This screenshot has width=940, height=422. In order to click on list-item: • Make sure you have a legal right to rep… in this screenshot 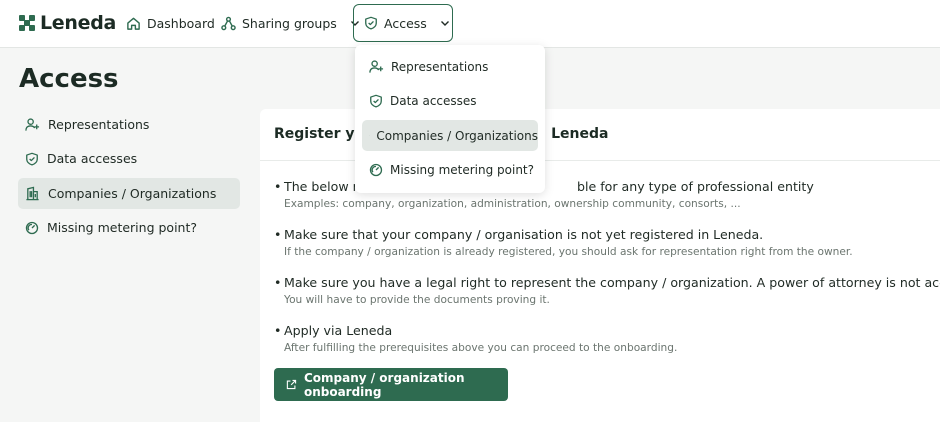, I will do `click(607, 290)`.